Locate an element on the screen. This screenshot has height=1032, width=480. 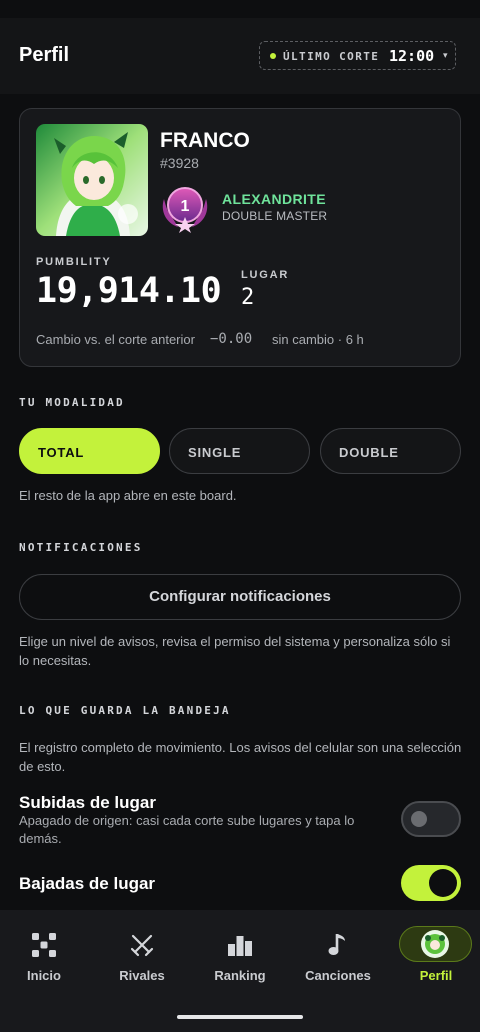
mode-total-label: TOTAL is located at coordinates (61, 452).